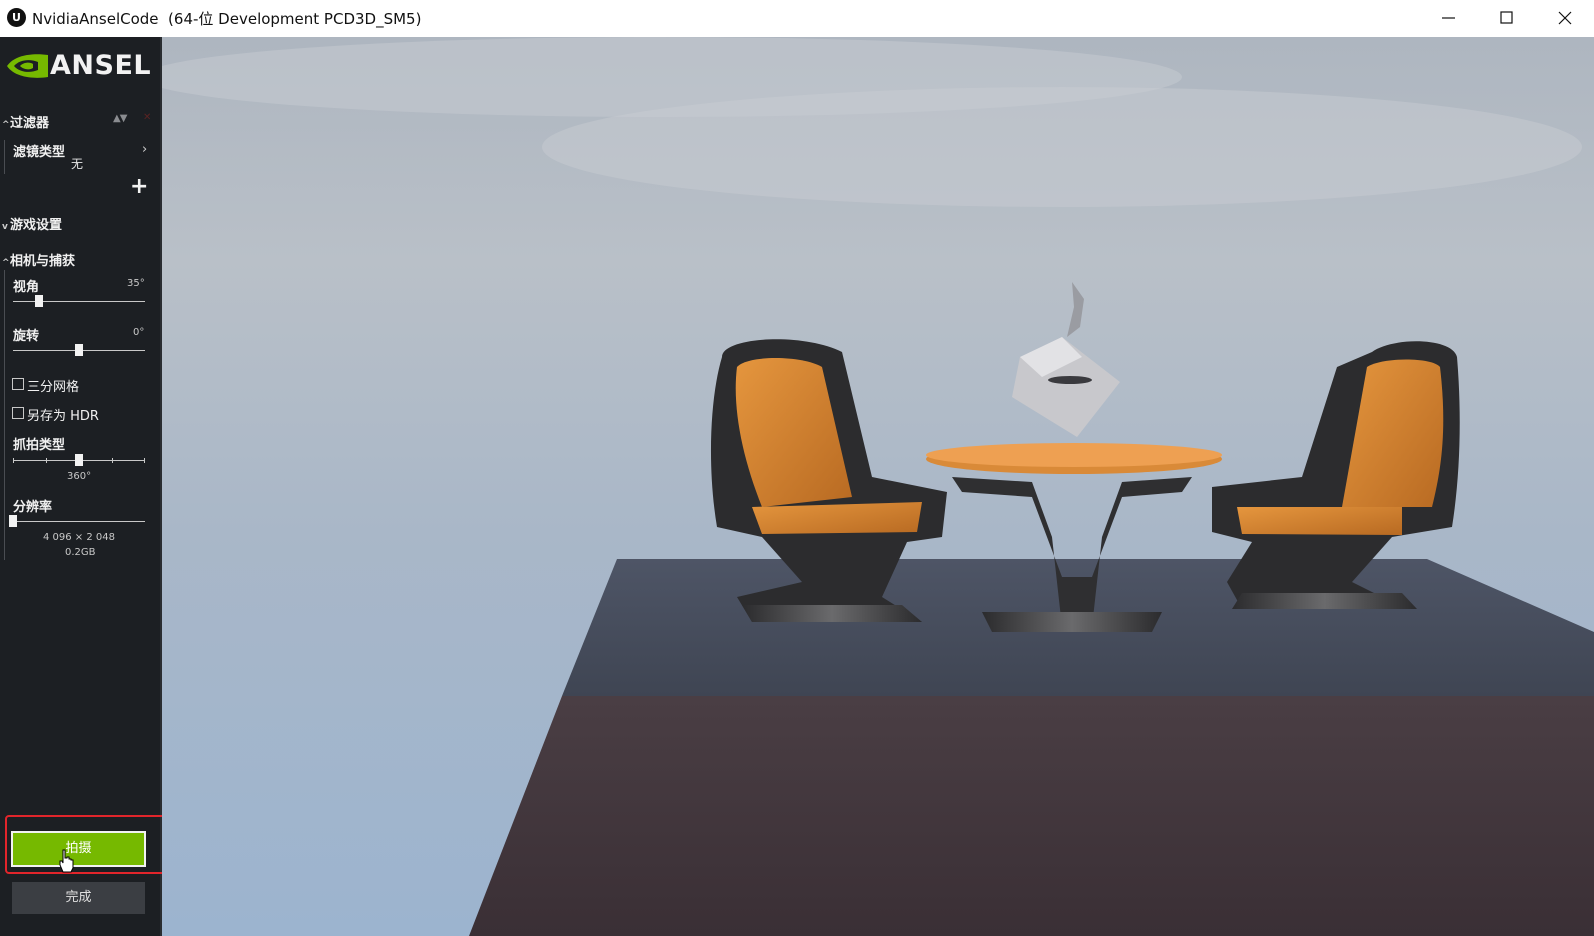  I want to click on fov-slider-thumb, so click(39, 301).